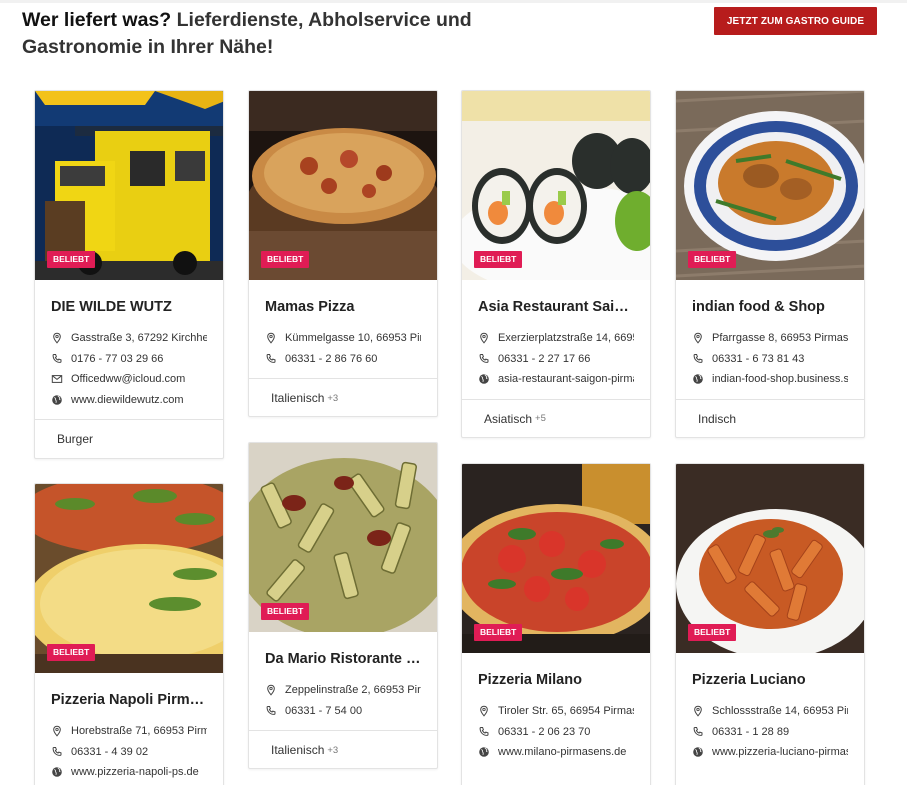 This screenshot has height=785, width=907. I want to click on website-link: www.diewildewutz.com, so click(127, 400).